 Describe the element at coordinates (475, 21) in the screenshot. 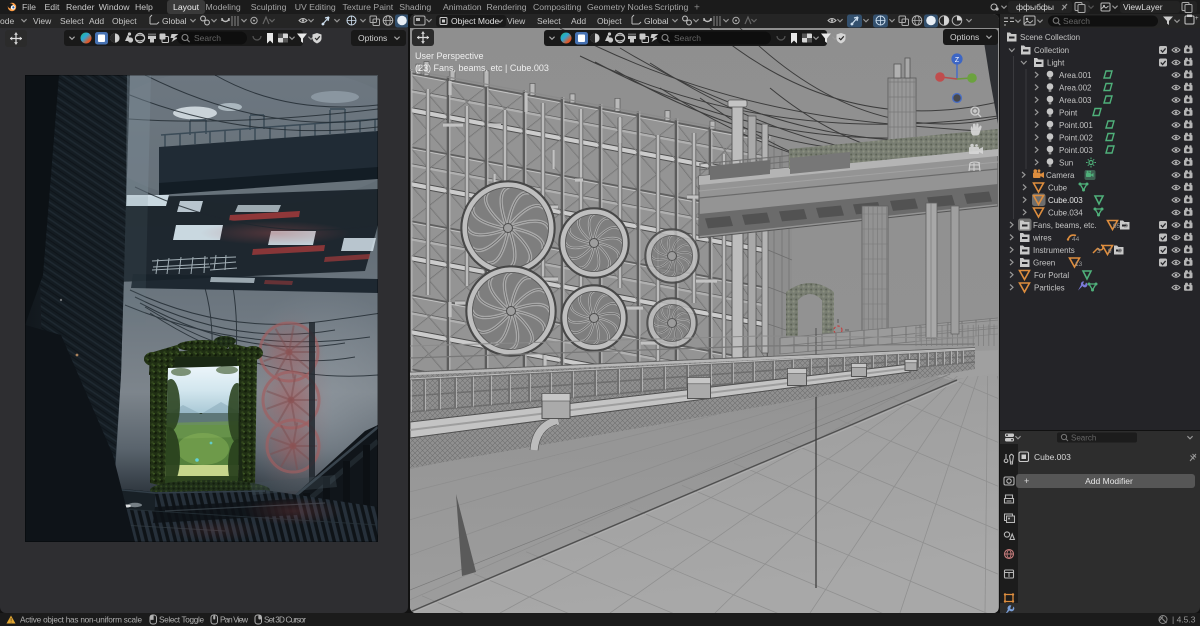

I see `svg-text: Object Mode` at that location.